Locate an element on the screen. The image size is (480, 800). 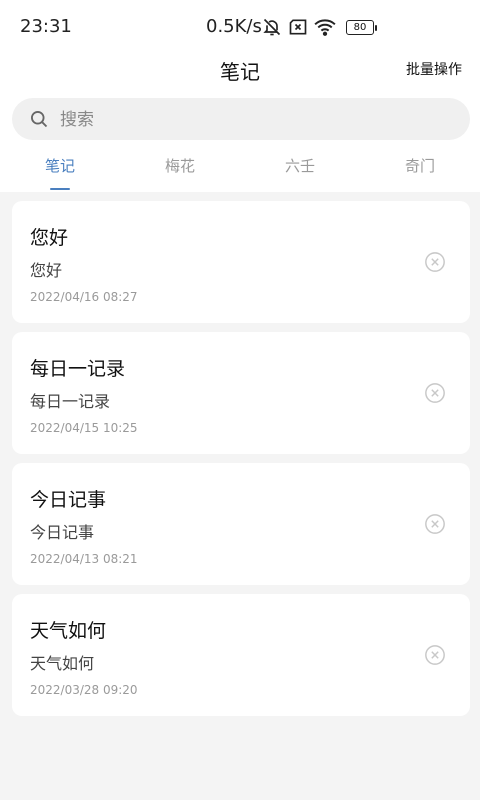
header: 笔记 批量操作 is located at coordinates (240, 69).